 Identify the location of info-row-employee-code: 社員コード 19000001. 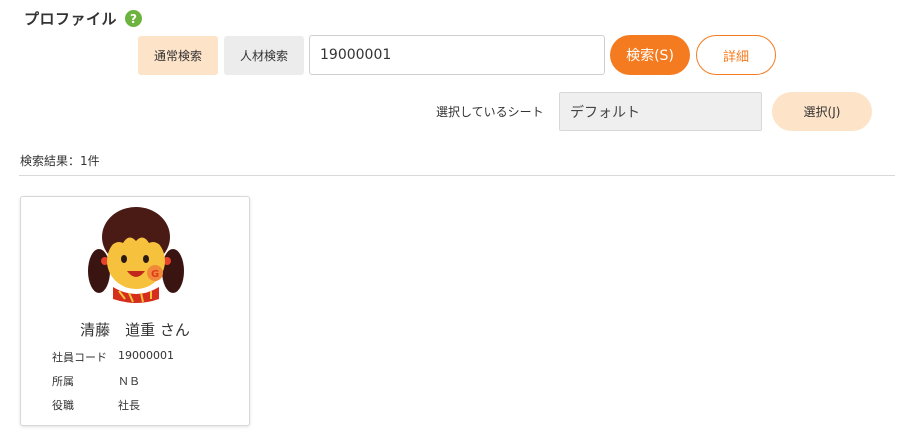
(113, 357).